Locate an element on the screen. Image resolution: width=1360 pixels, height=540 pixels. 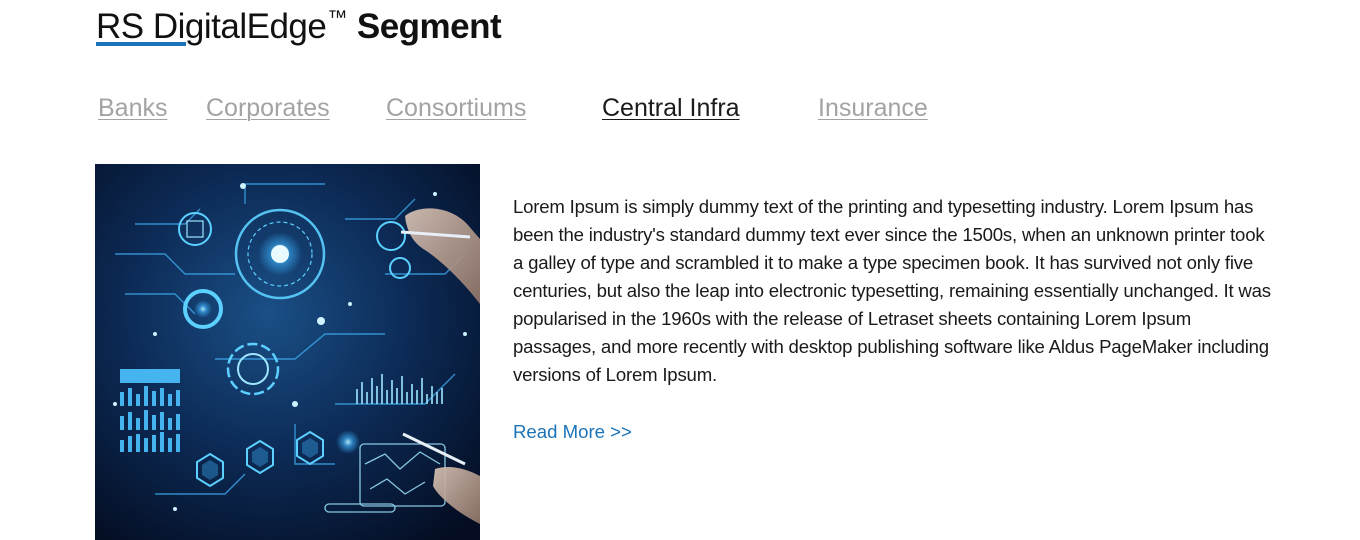
page-title-bold: Segment is located at coordinates (429, 26).